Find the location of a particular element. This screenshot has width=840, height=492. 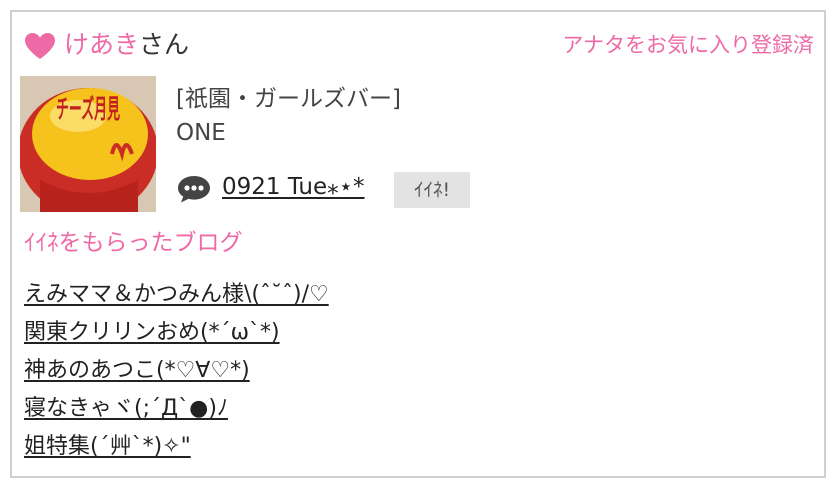

shop-details: [祇園・ガールズバー] ONE is located at coordinates (288, 116).